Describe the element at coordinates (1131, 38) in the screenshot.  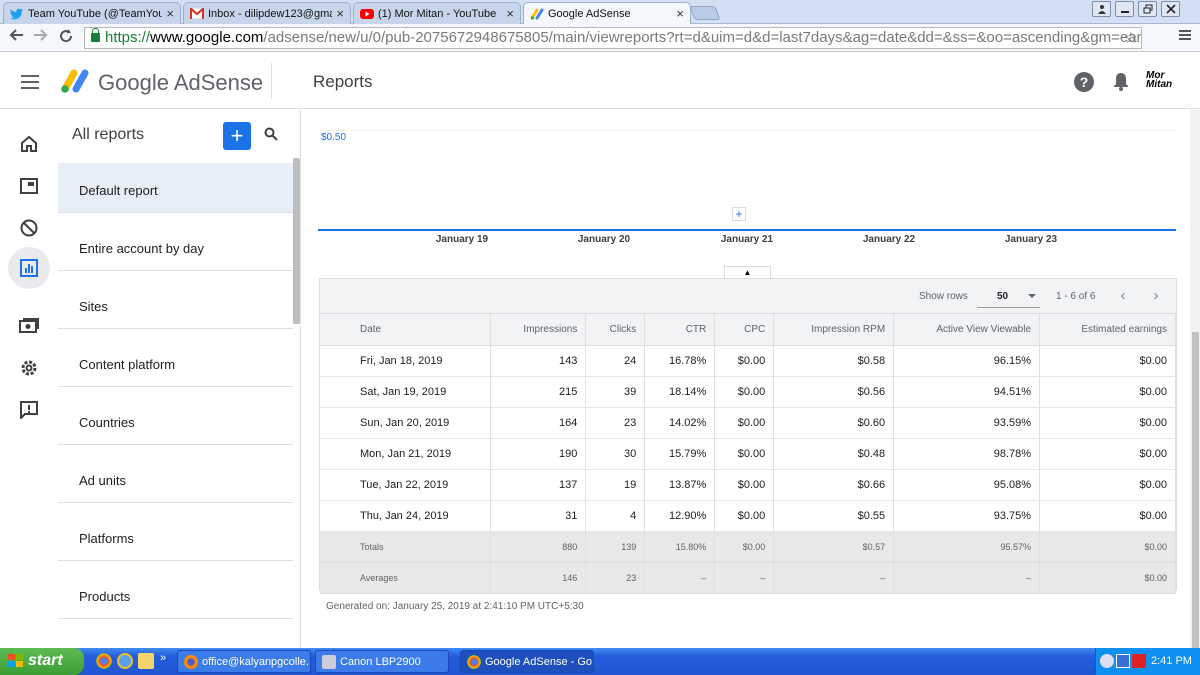
I see `bookmark-star-icon: ☆` at that location.